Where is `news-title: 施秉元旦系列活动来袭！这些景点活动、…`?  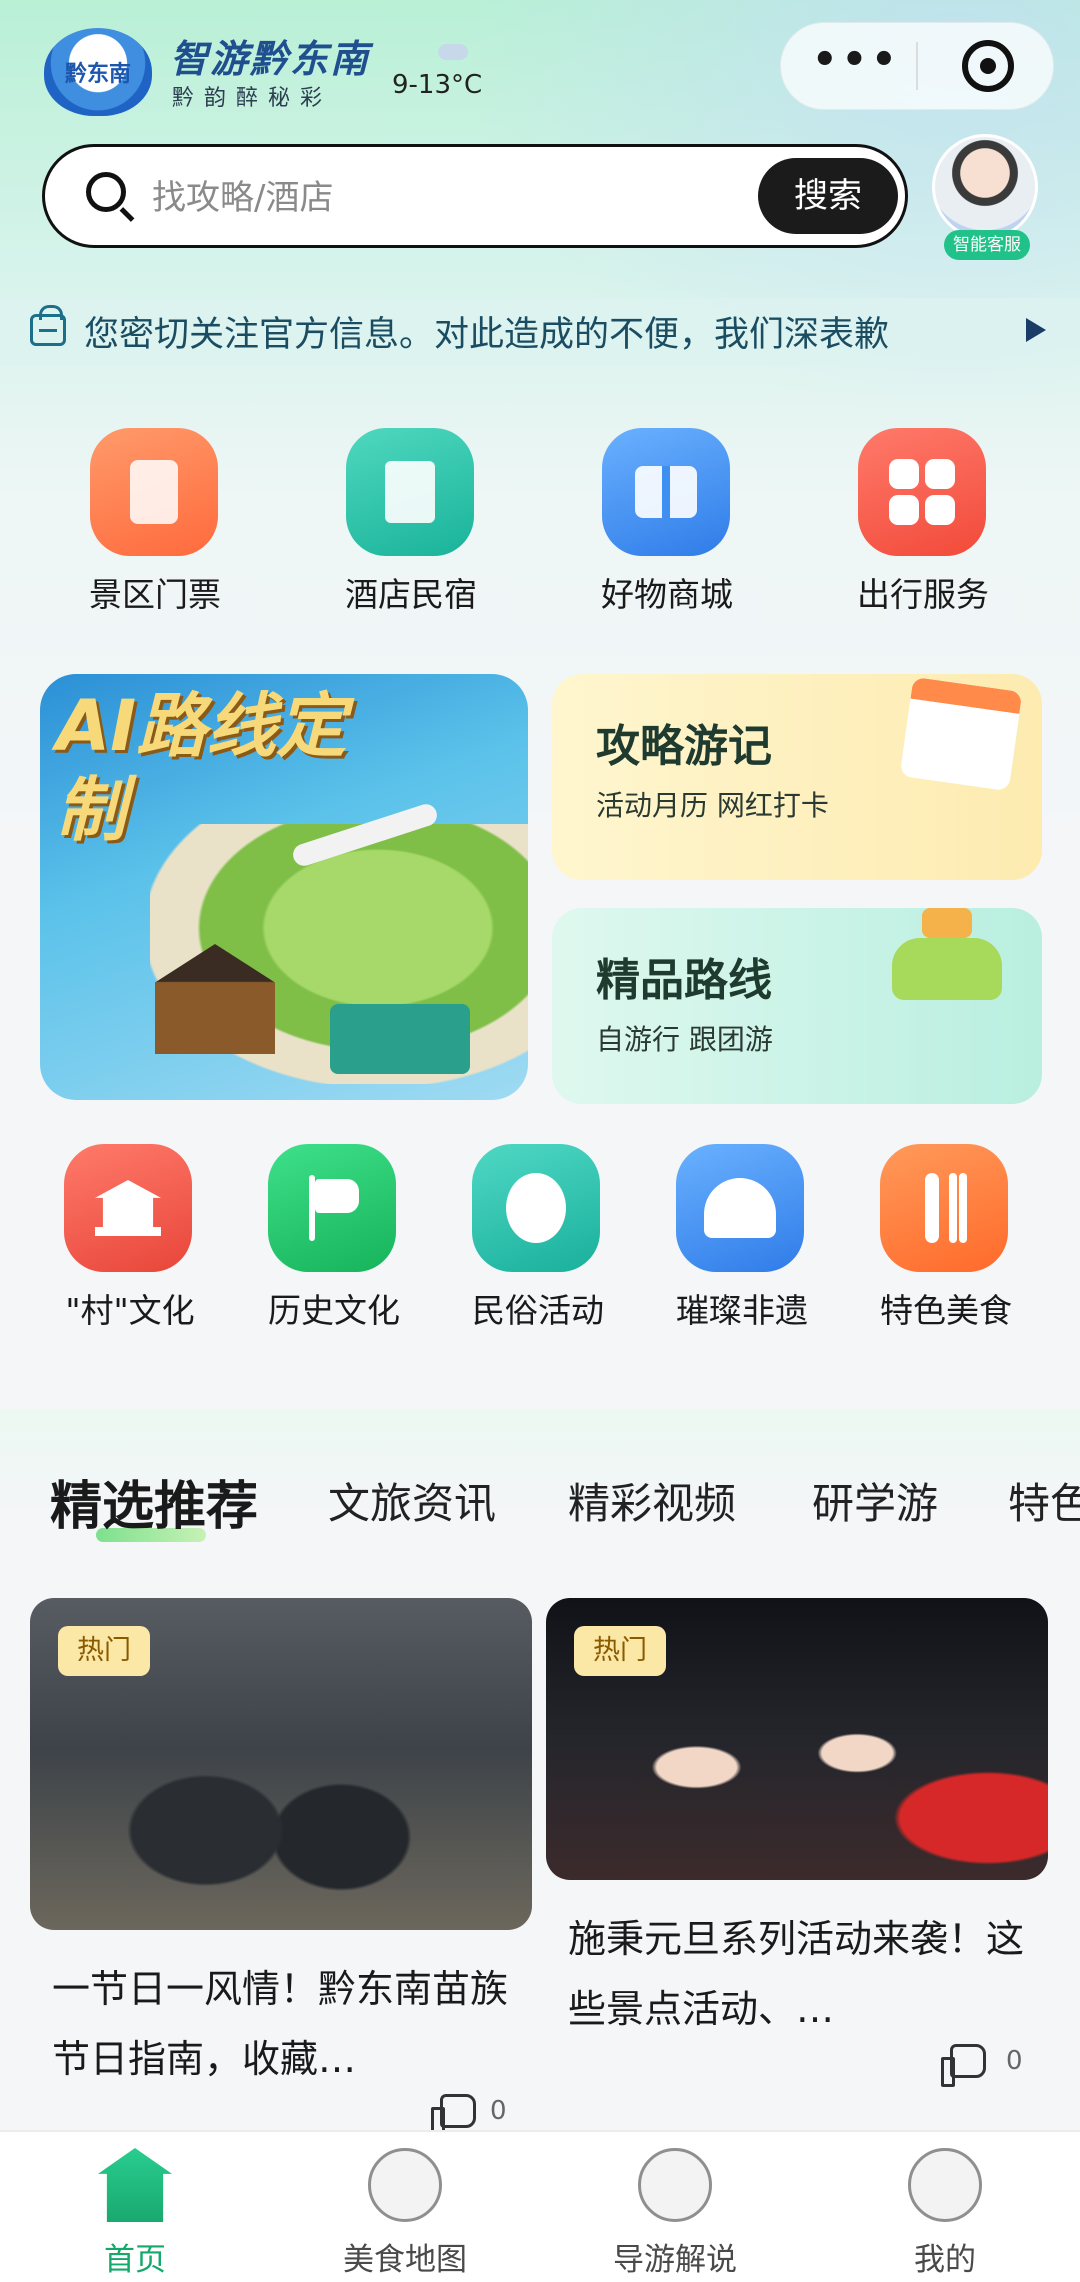
news-title: 施秉元旦系列活动来袭！这些景点活动、… is located at coordinates (796, 1974).